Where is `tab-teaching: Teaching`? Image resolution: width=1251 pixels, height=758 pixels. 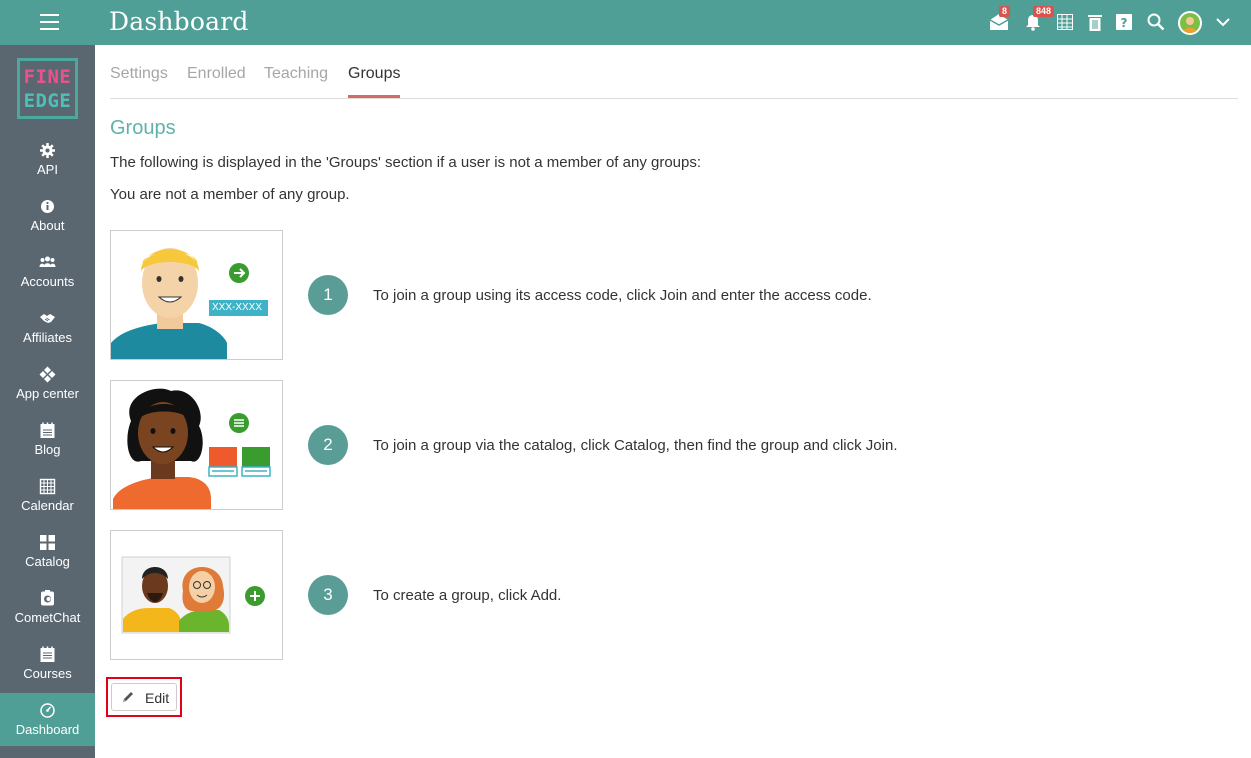
tab-teaching: Teaching is located at coordinates (296, 81).